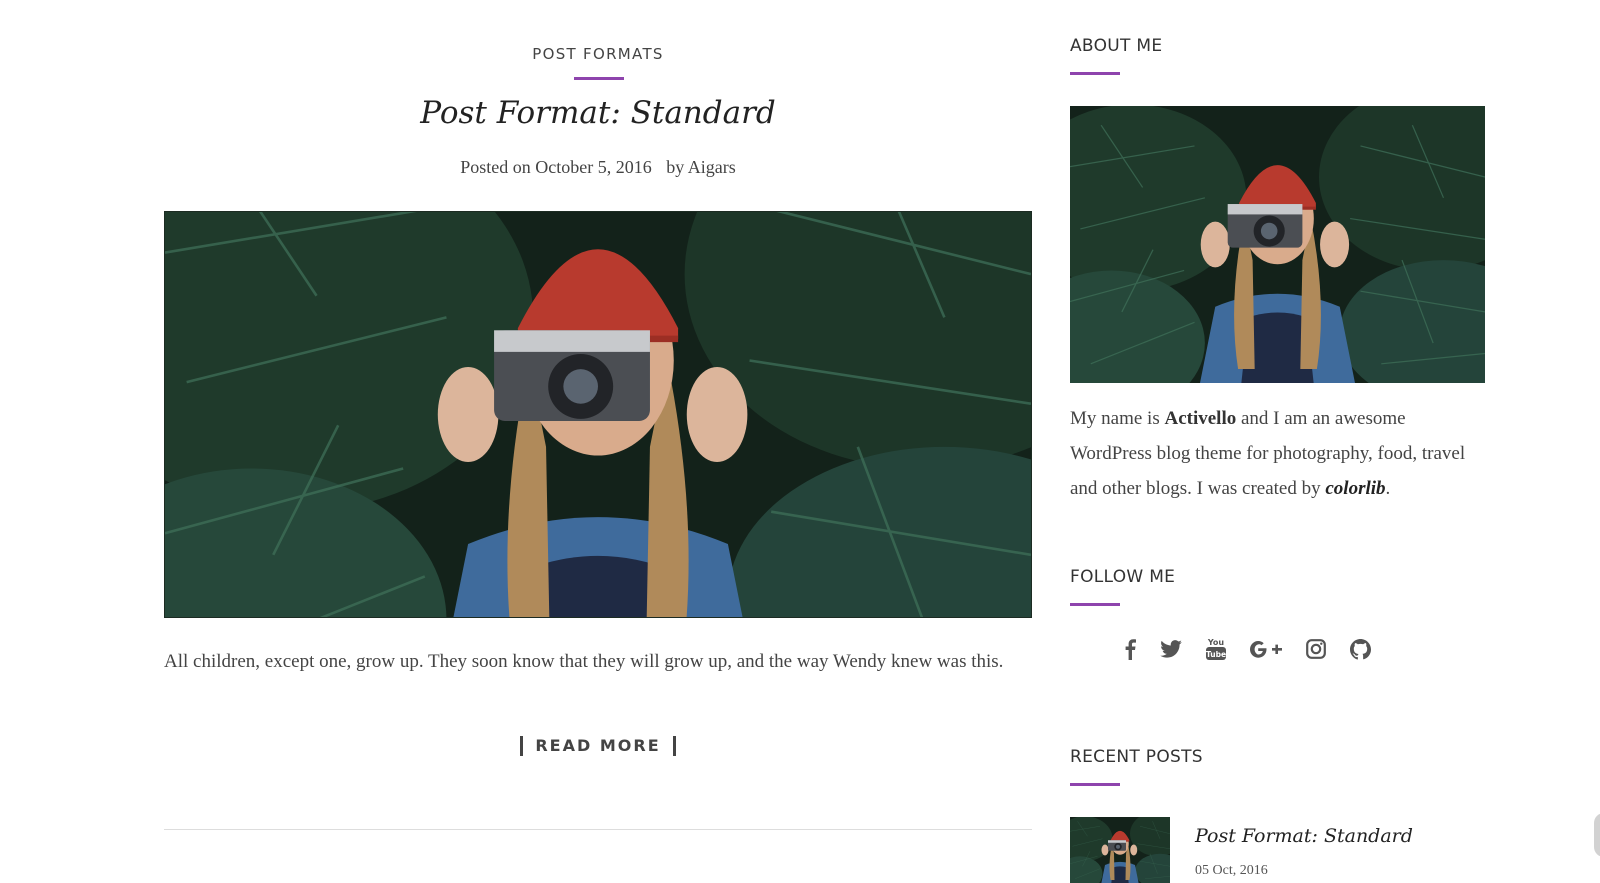  What do you see at coordinates (1095, 784) in the screenshot?
I see `recent-posts-underline` at bounding box center [1095, 784].